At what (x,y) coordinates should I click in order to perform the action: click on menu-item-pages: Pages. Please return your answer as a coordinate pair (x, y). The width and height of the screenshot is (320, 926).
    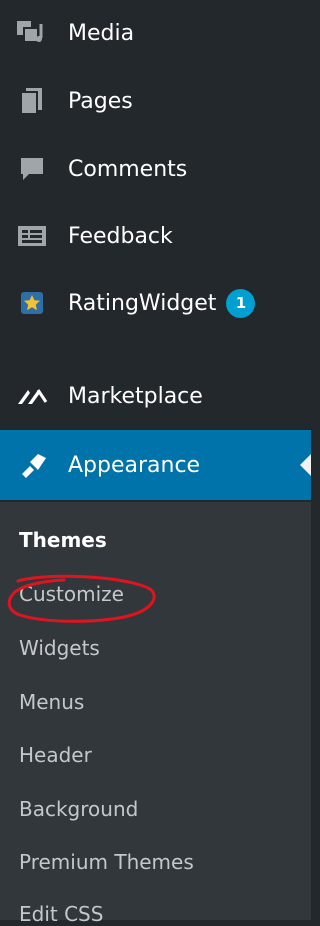
    Looking at the image, I should click on (155, 101).